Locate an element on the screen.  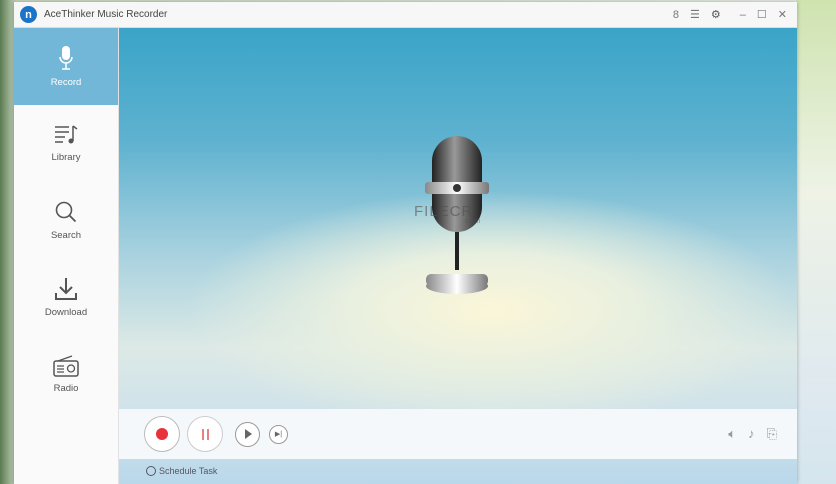
sidebar: Record Library Search Download Radio is located at coordinates (66, 256).